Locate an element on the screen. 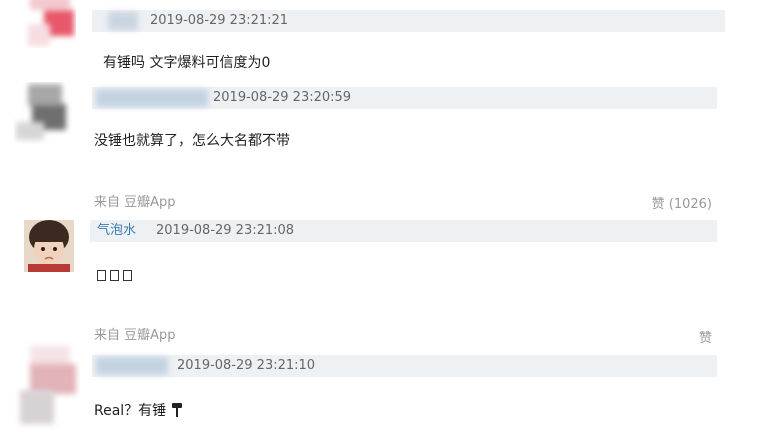 The width and height of the screenshot is (764, 430). comment-text-body: Real？有锤 is located at coordinates (130, 411).